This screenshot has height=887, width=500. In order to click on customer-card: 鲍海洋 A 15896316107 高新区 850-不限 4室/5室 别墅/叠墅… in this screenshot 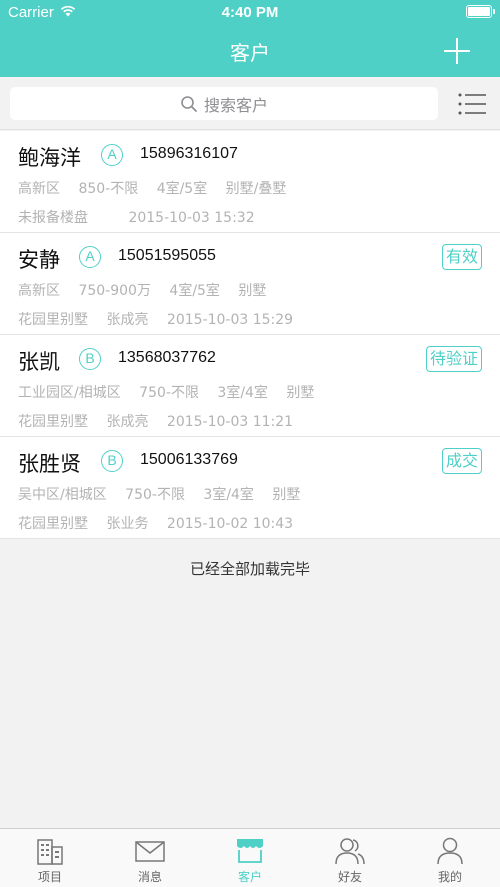, I will do `click(250, 182)`.